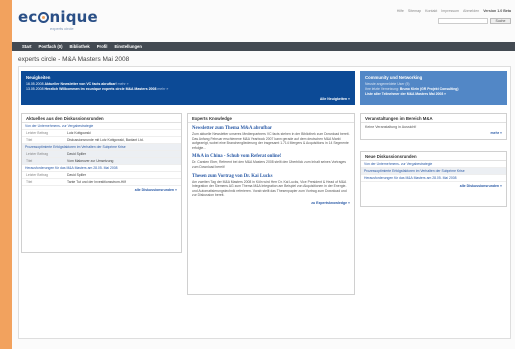  I want to click on logo-tagline: experts circle, so click(62, 28).